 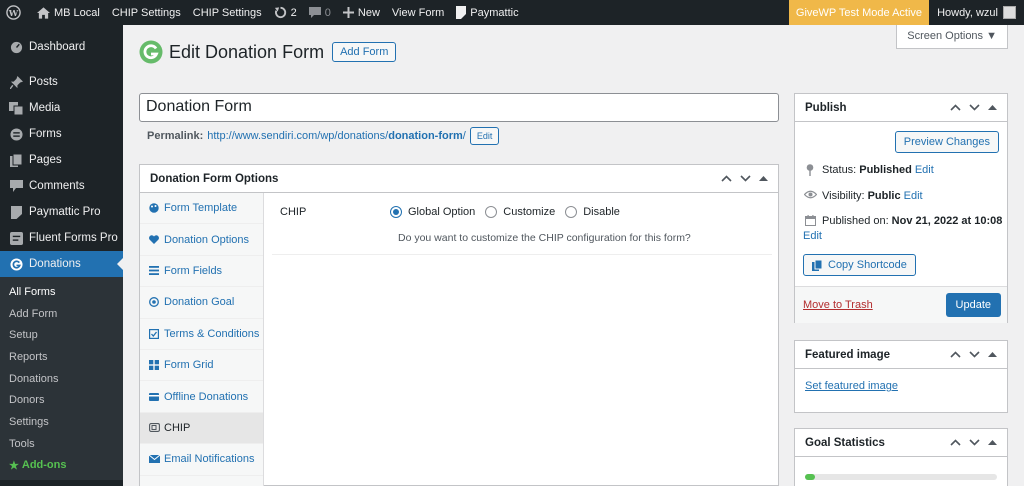 What do you see at coordinates (154, 365) in the screenshot?
I see `grid-icon` at bounding box center [154, 365].